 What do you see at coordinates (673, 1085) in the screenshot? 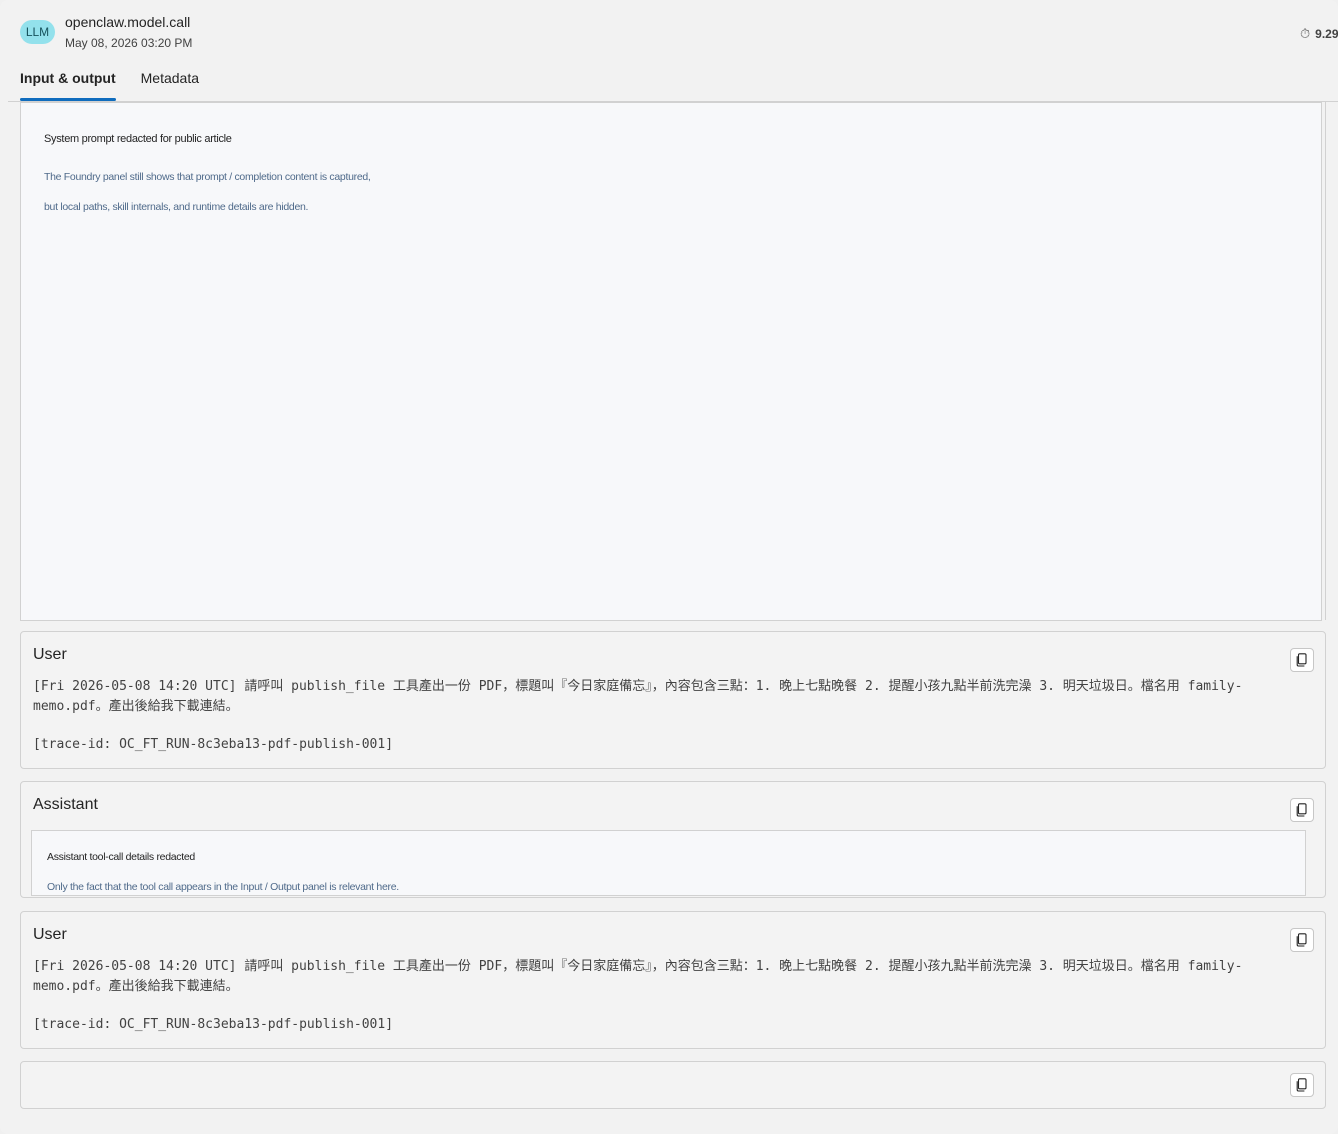
I see `message-card-output` at bounding box center [673, 1085].